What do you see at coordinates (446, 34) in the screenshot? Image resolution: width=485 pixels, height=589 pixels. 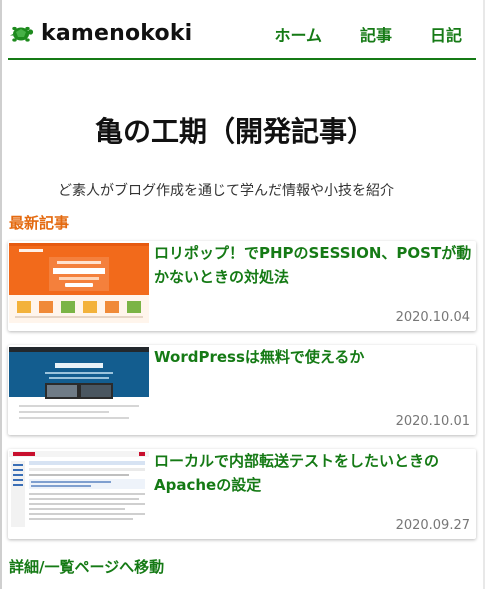 I see `nav-diary-link: 日記` at bounding box center [446, 34].